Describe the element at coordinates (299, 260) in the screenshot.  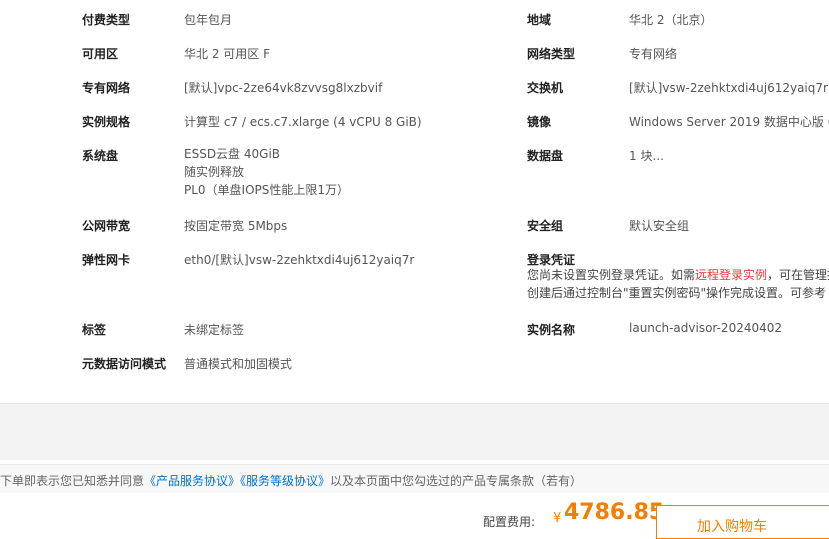
I see `eni-value: eth0/[默认]vsw-2zehktxdi4uj612yaiq7r` at that location.